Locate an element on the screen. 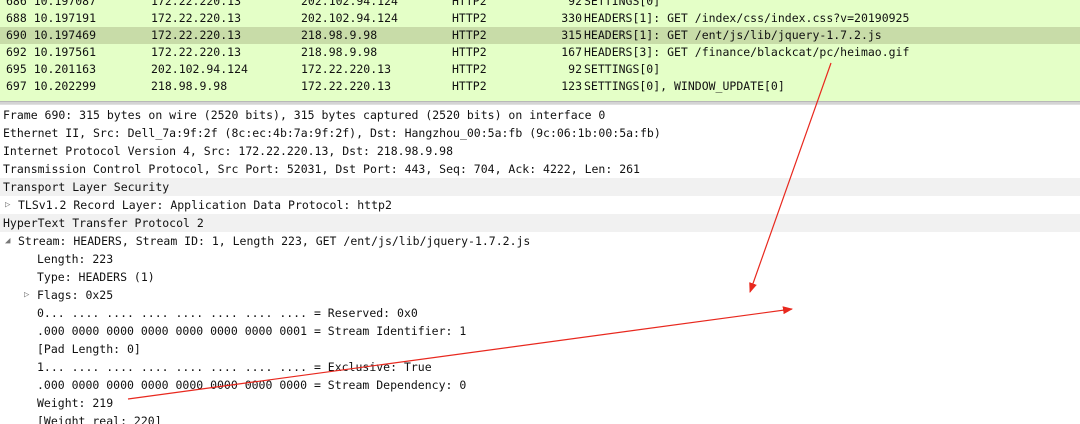  packet-length: 123 is located at coordinates (571, 86).